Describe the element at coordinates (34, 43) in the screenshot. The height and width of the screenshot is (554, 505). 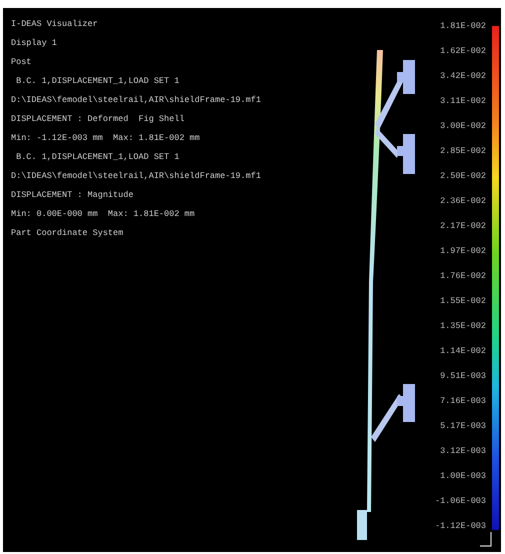
I see `info-text: Display 1` at that location.